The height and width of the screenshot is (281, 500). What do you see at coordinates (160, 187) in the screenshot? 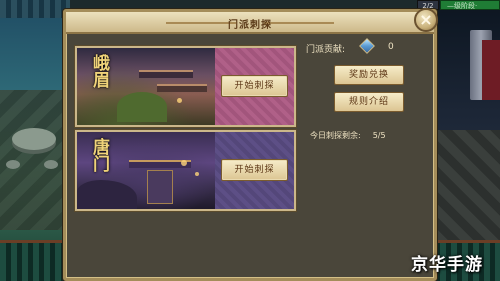
I see `tower` at bounding box center [160, 187].